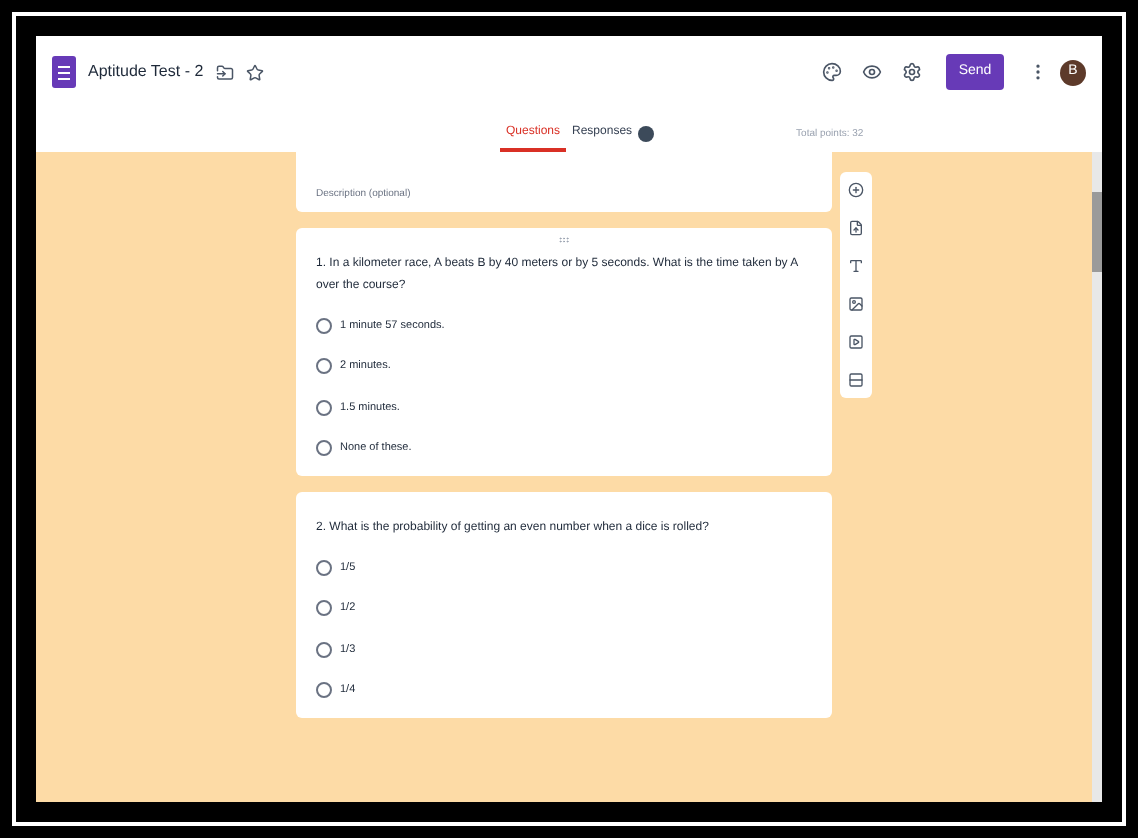  What do you see at coordinates (646, 133) in the screenshot?
I see `count-badge-icon` at bounding box center [646, 133].